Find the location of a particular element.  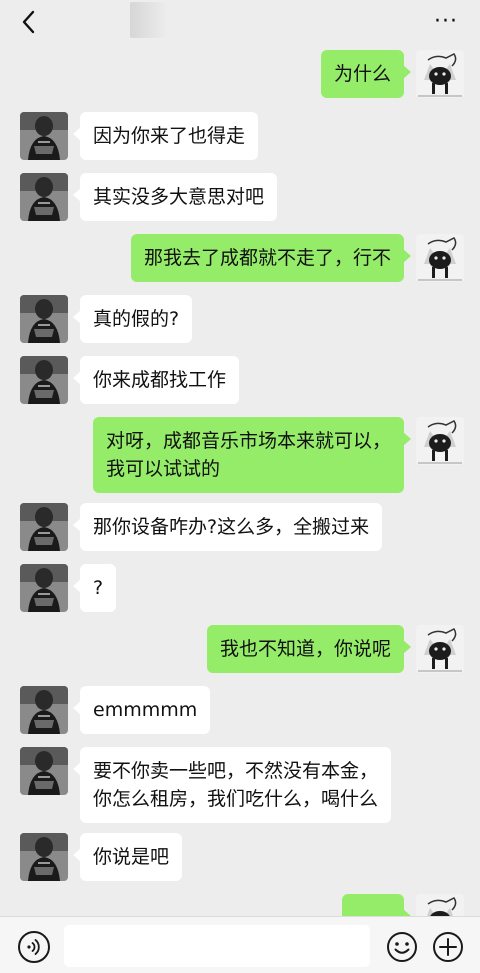

voice-button is located at coordinates (34, 947).